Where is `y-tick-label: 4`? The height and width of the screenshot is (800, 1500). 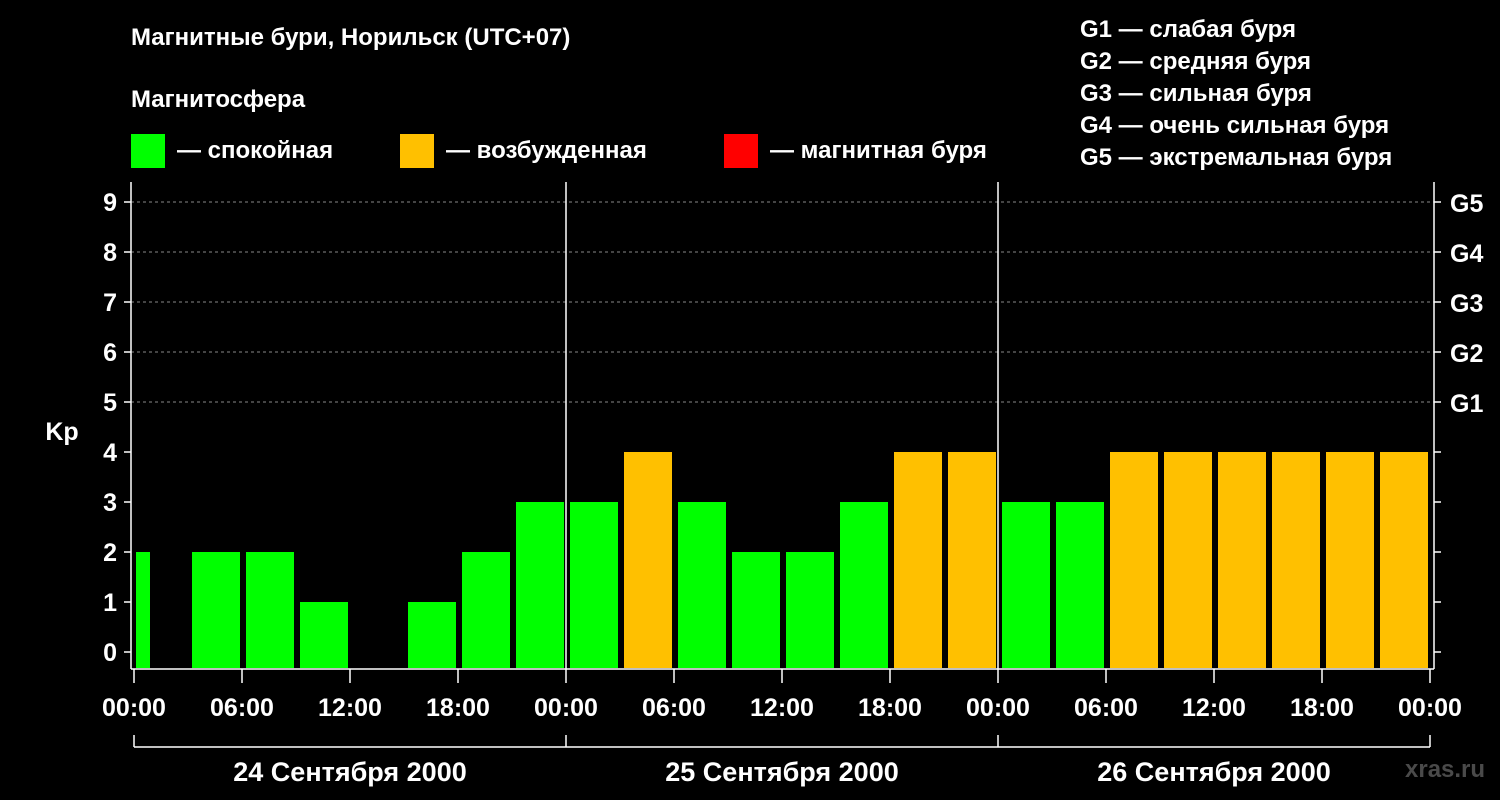
y-tick-label: 4 is located at coordinates (110, 453).